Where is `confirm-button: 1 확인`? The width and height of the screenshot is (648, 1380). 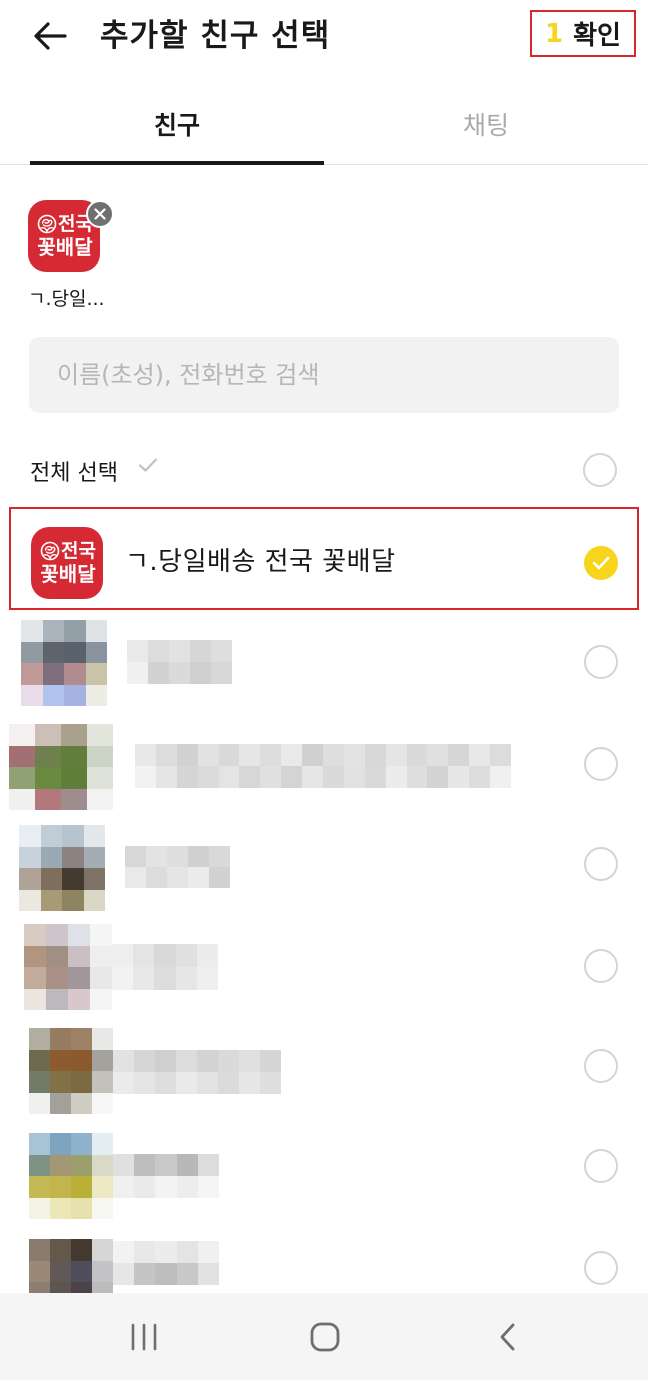 confirm-button: 1 확인 is located at coordinates (583, 33).